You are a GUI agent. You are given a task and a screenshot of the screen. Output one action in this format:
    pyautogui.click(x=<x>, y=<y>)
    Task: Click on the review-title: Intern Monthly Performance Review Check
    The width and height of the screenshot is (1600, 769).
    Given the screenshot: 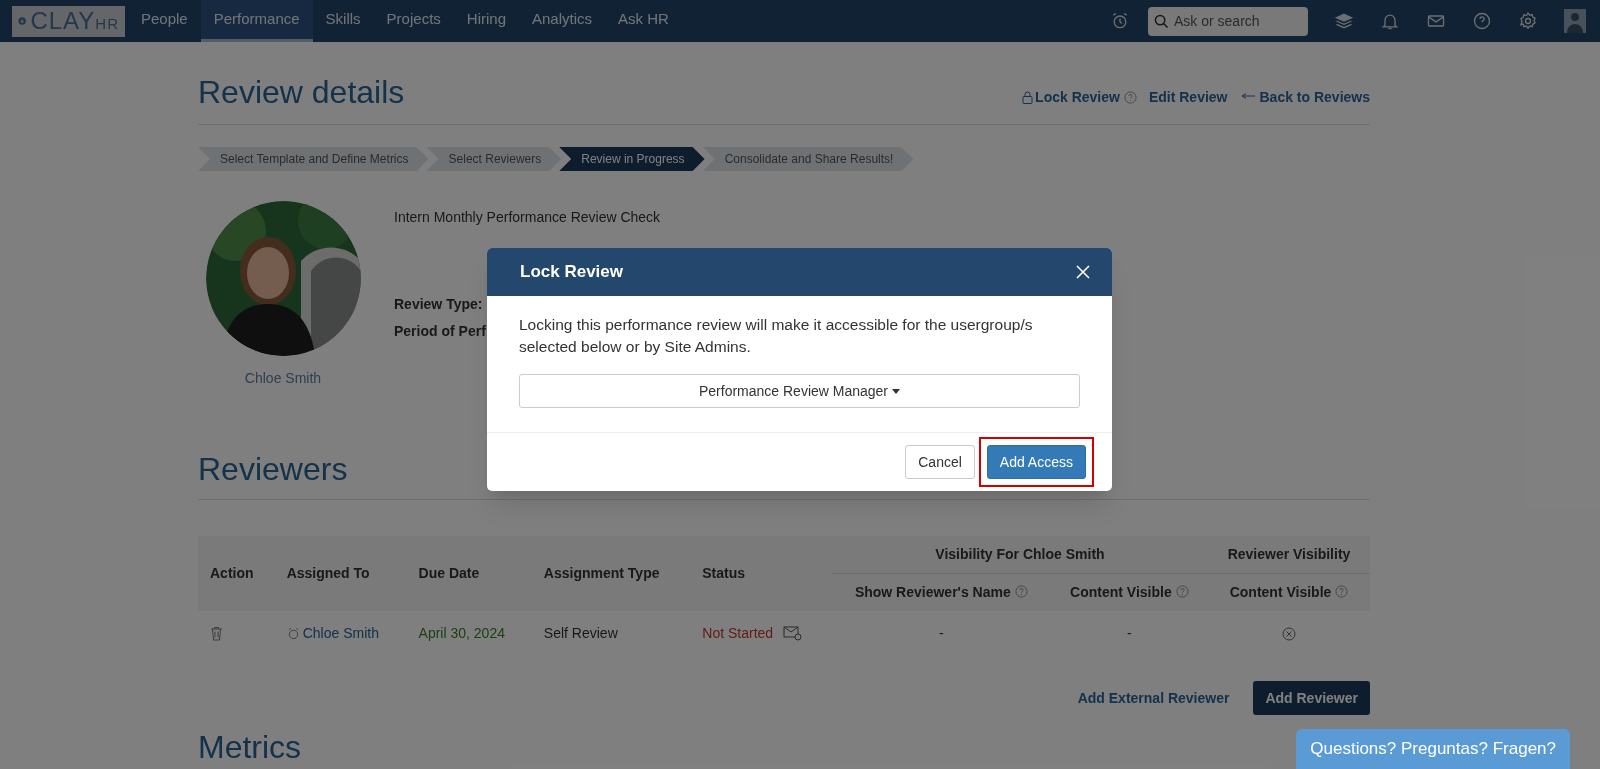 What is the action you would take?
    pyautogui.click(x=527, y=217)
    